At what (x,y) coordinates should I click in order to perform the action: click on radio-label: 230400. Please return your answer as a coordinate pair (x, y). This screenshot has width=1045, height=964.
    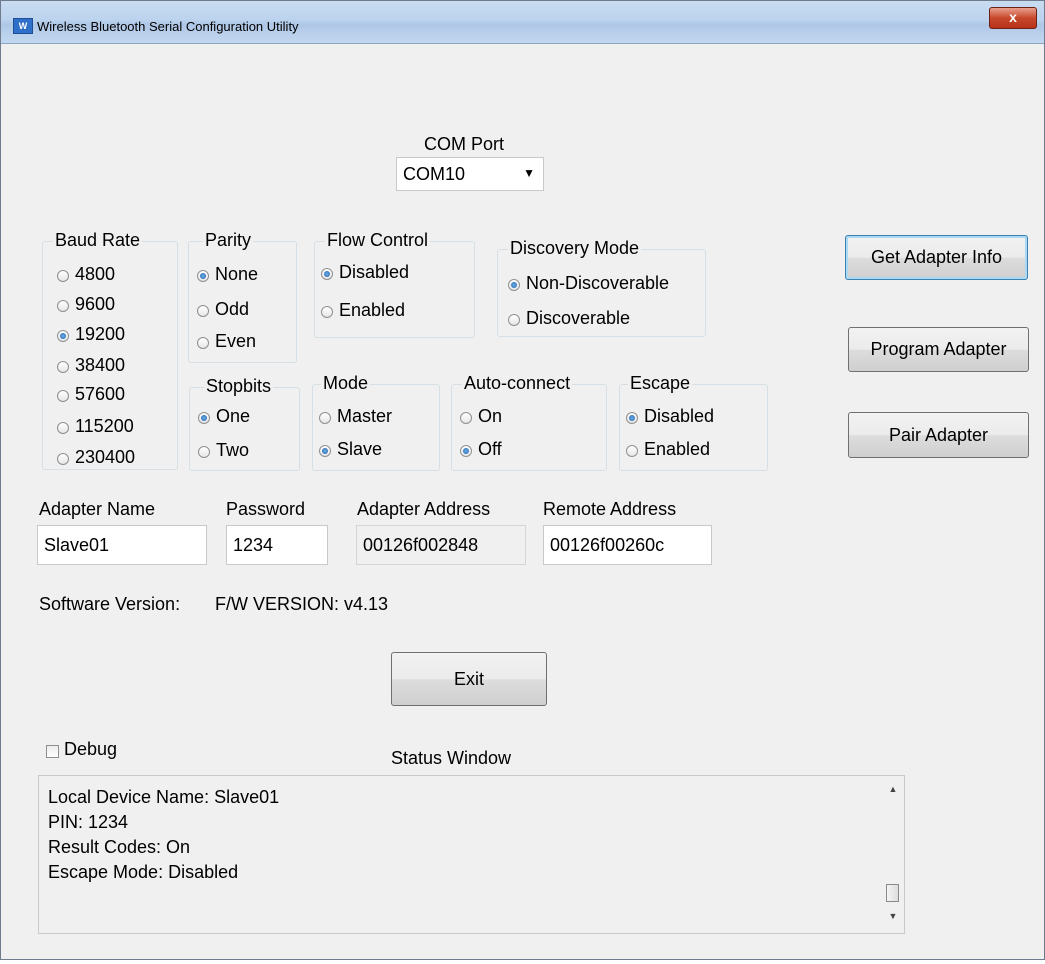
    Looking at the image, I should click on (105, 457).